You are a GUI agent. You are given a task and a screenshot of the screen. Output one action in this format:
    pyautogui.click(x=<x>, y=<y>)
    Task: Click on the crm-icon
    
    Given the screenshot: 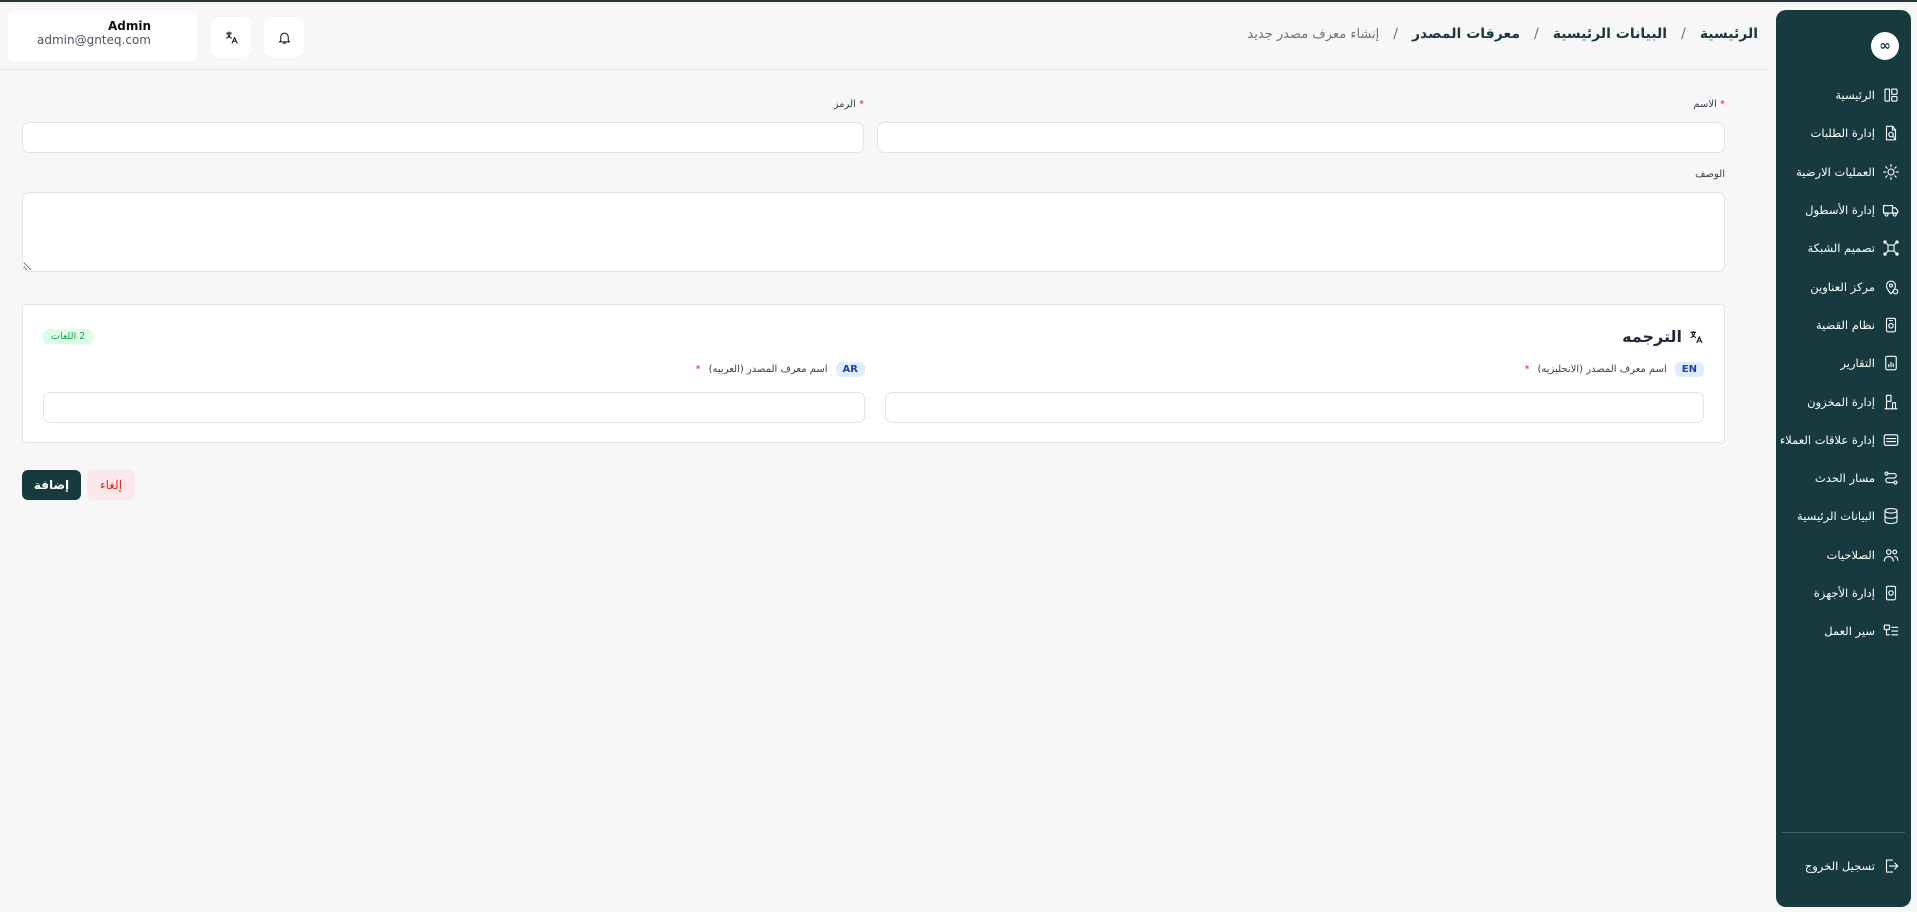 What is the action you would take?
    pyautogui.click(x=1891, y=440)
    